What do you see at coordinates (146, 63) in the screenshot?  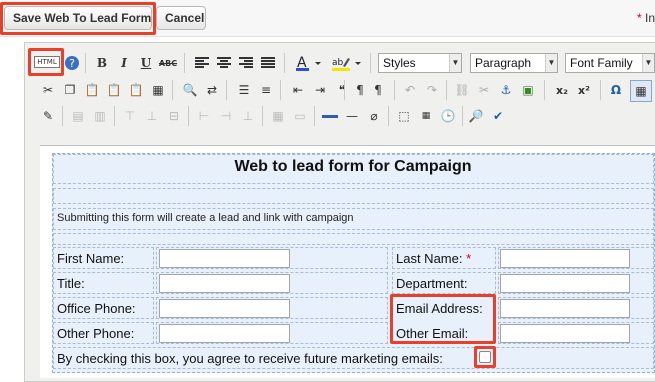 I see `underline-icon: U` at bounding box center [146, 63].